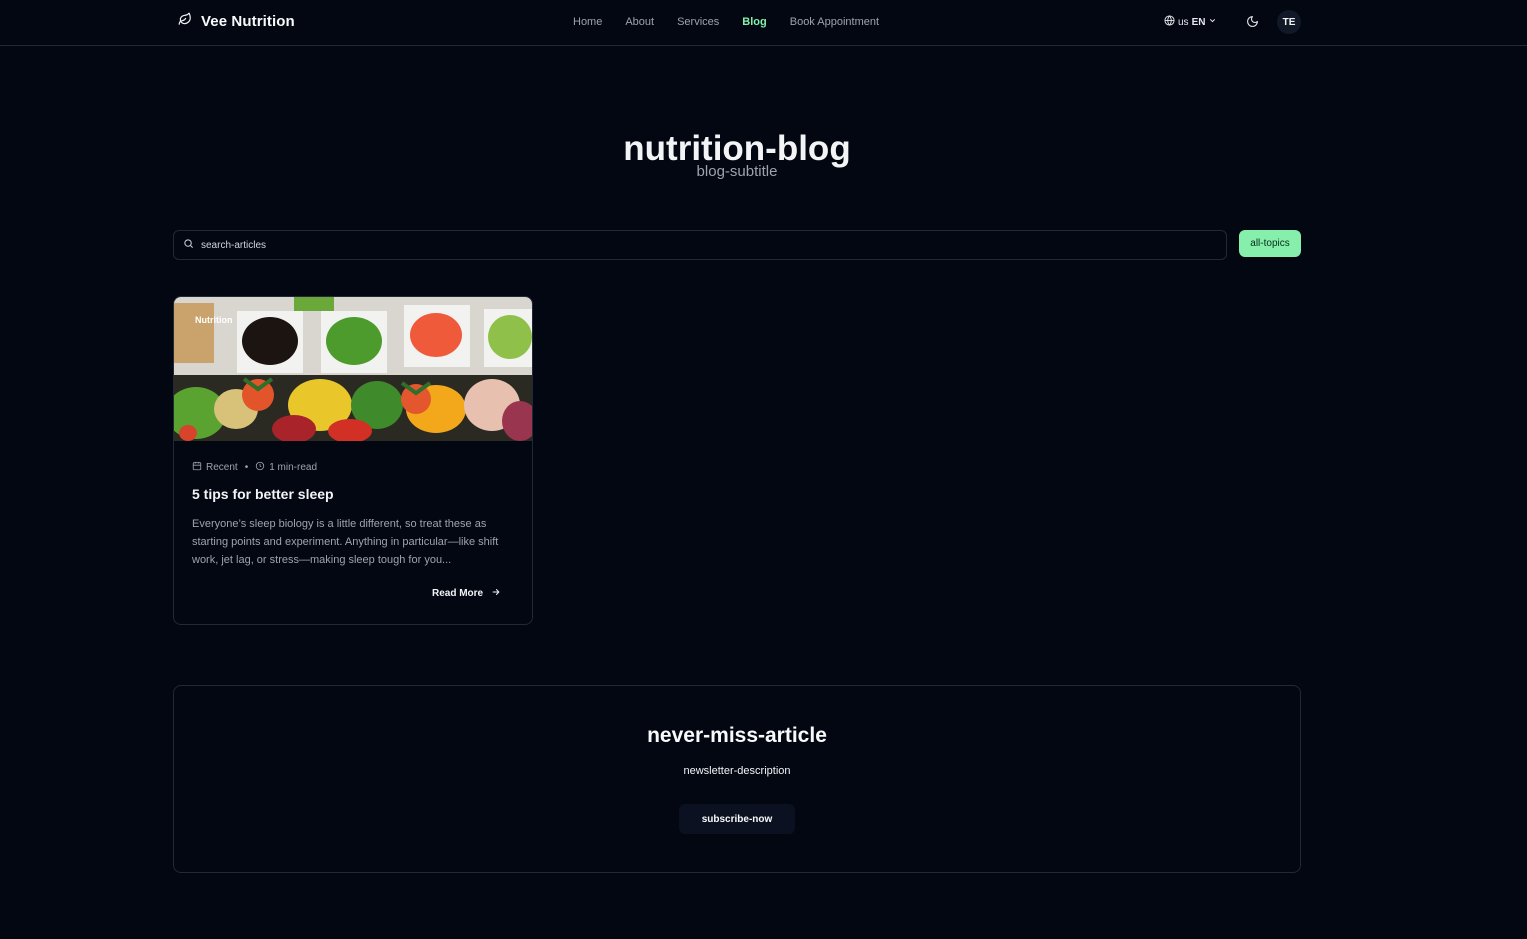 Image resolution: width=1527 pixels, height=939 pixels. I want to click on article-meta: Recent • 1 min-read, so click(254, 467).